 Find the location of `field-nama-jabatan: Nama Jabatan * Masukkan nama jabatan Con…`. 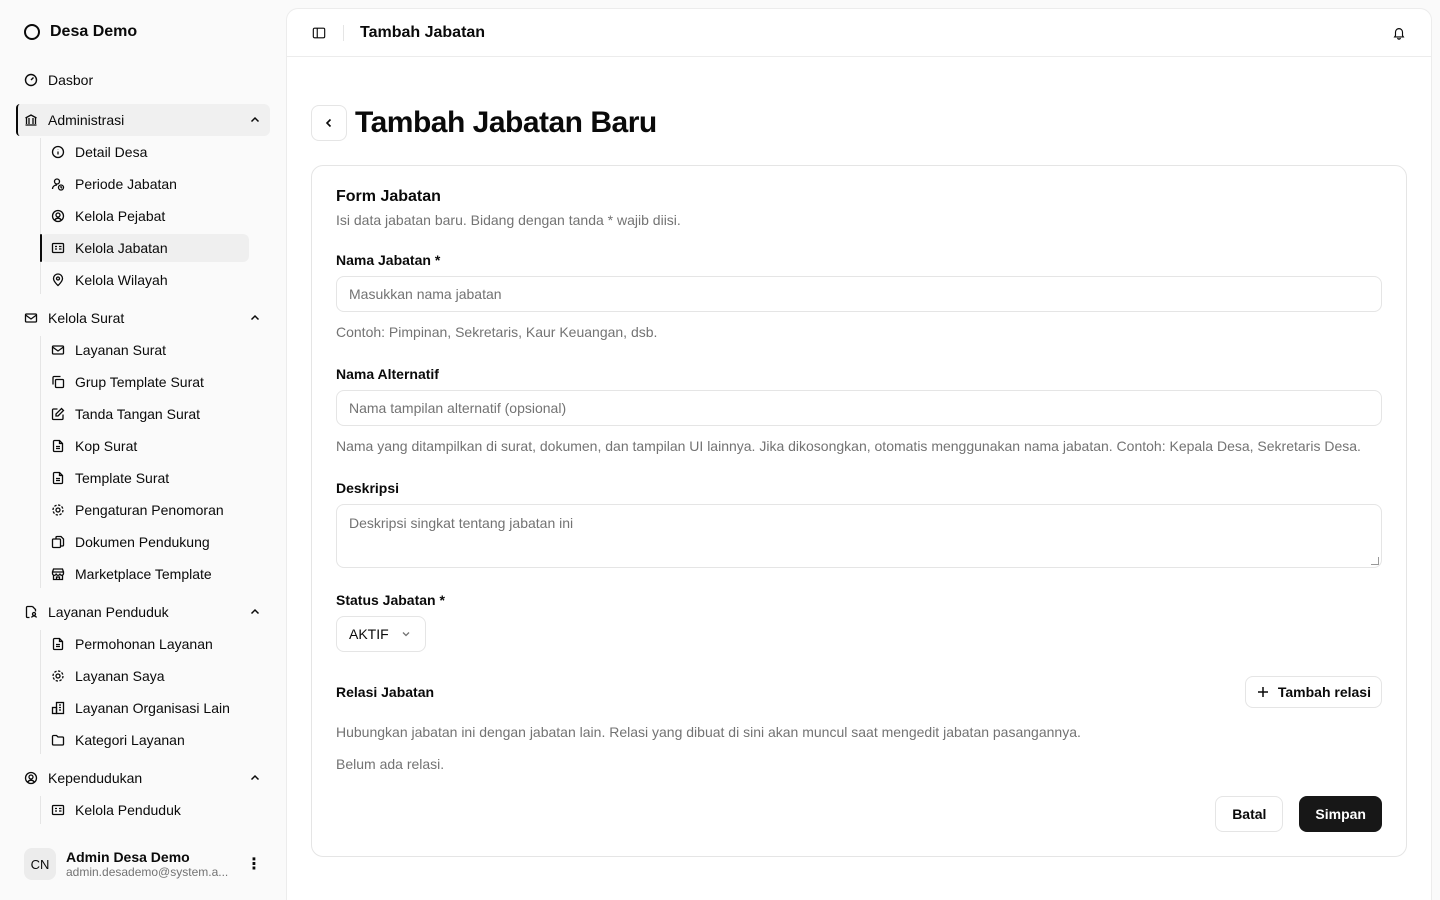

field-nama-jabatan: Nama Jabatan * Masukkan nama jabatan Con… is located at coordinates (859, 297).